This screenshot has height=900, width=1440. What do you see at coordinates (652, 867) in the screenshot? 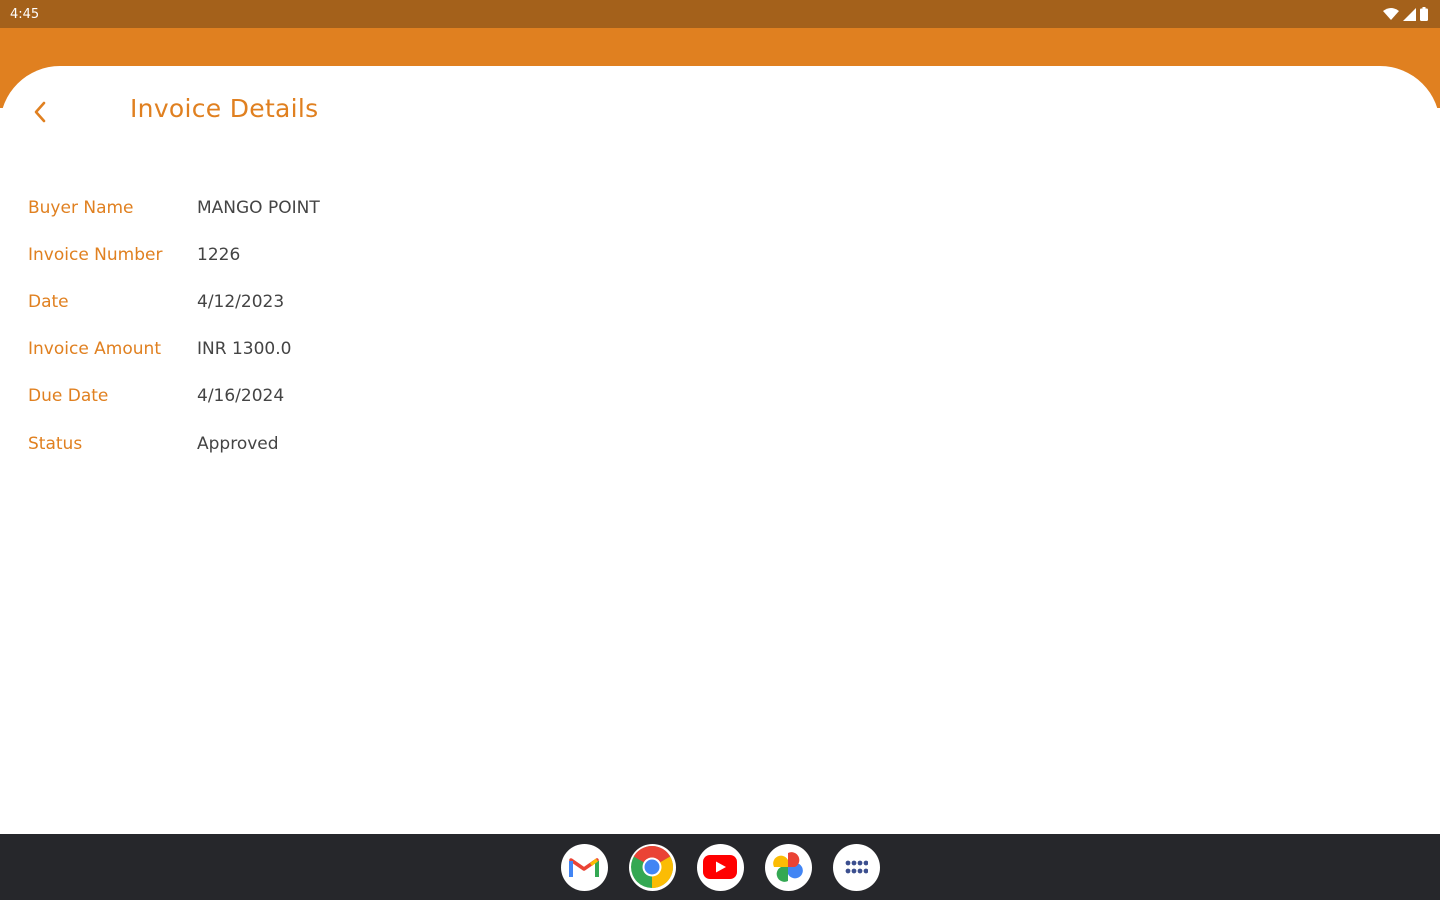
I see `chrome-icon` at bounding box center [652, 867].